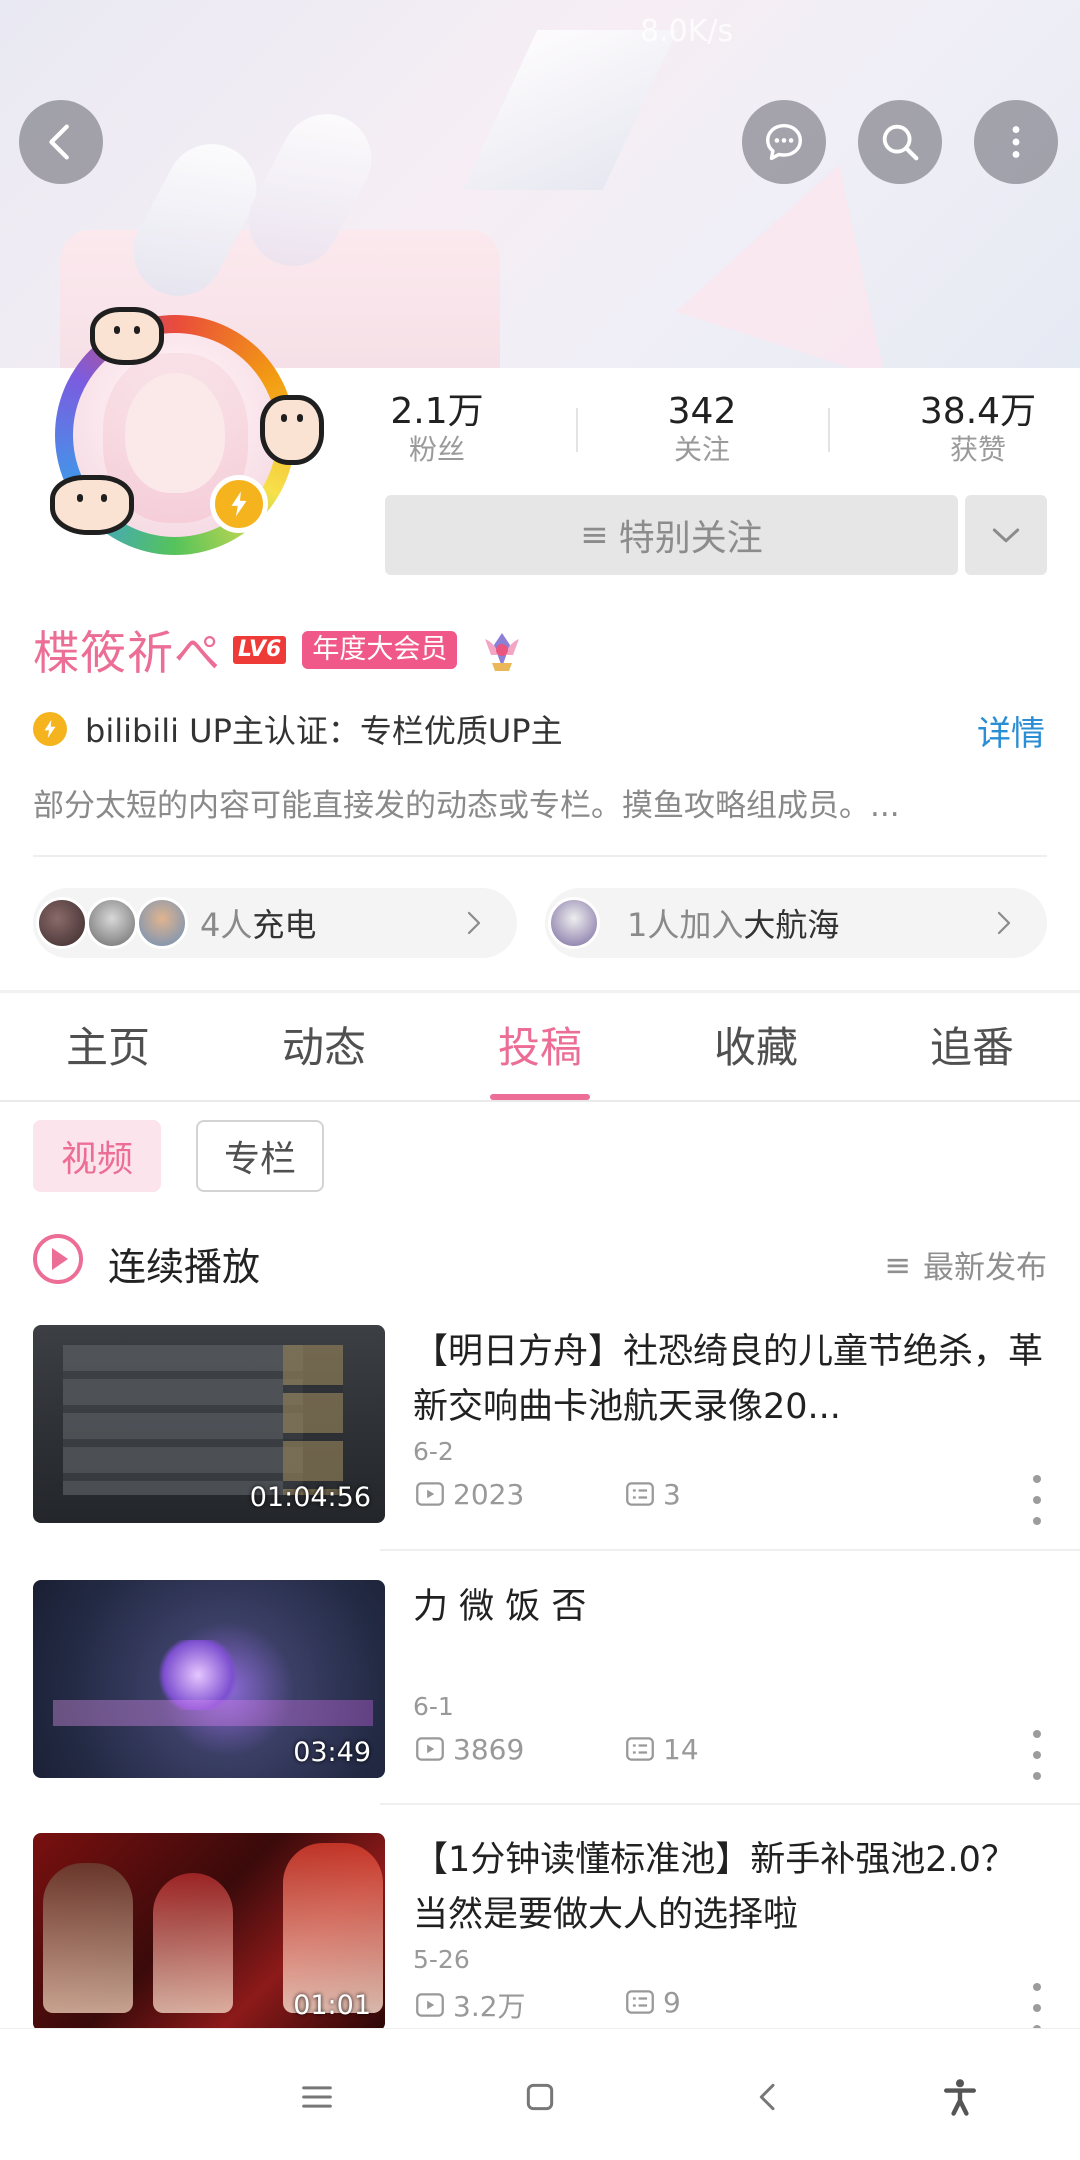  I want to click on system-navigation-bar, so click(540, 2094).